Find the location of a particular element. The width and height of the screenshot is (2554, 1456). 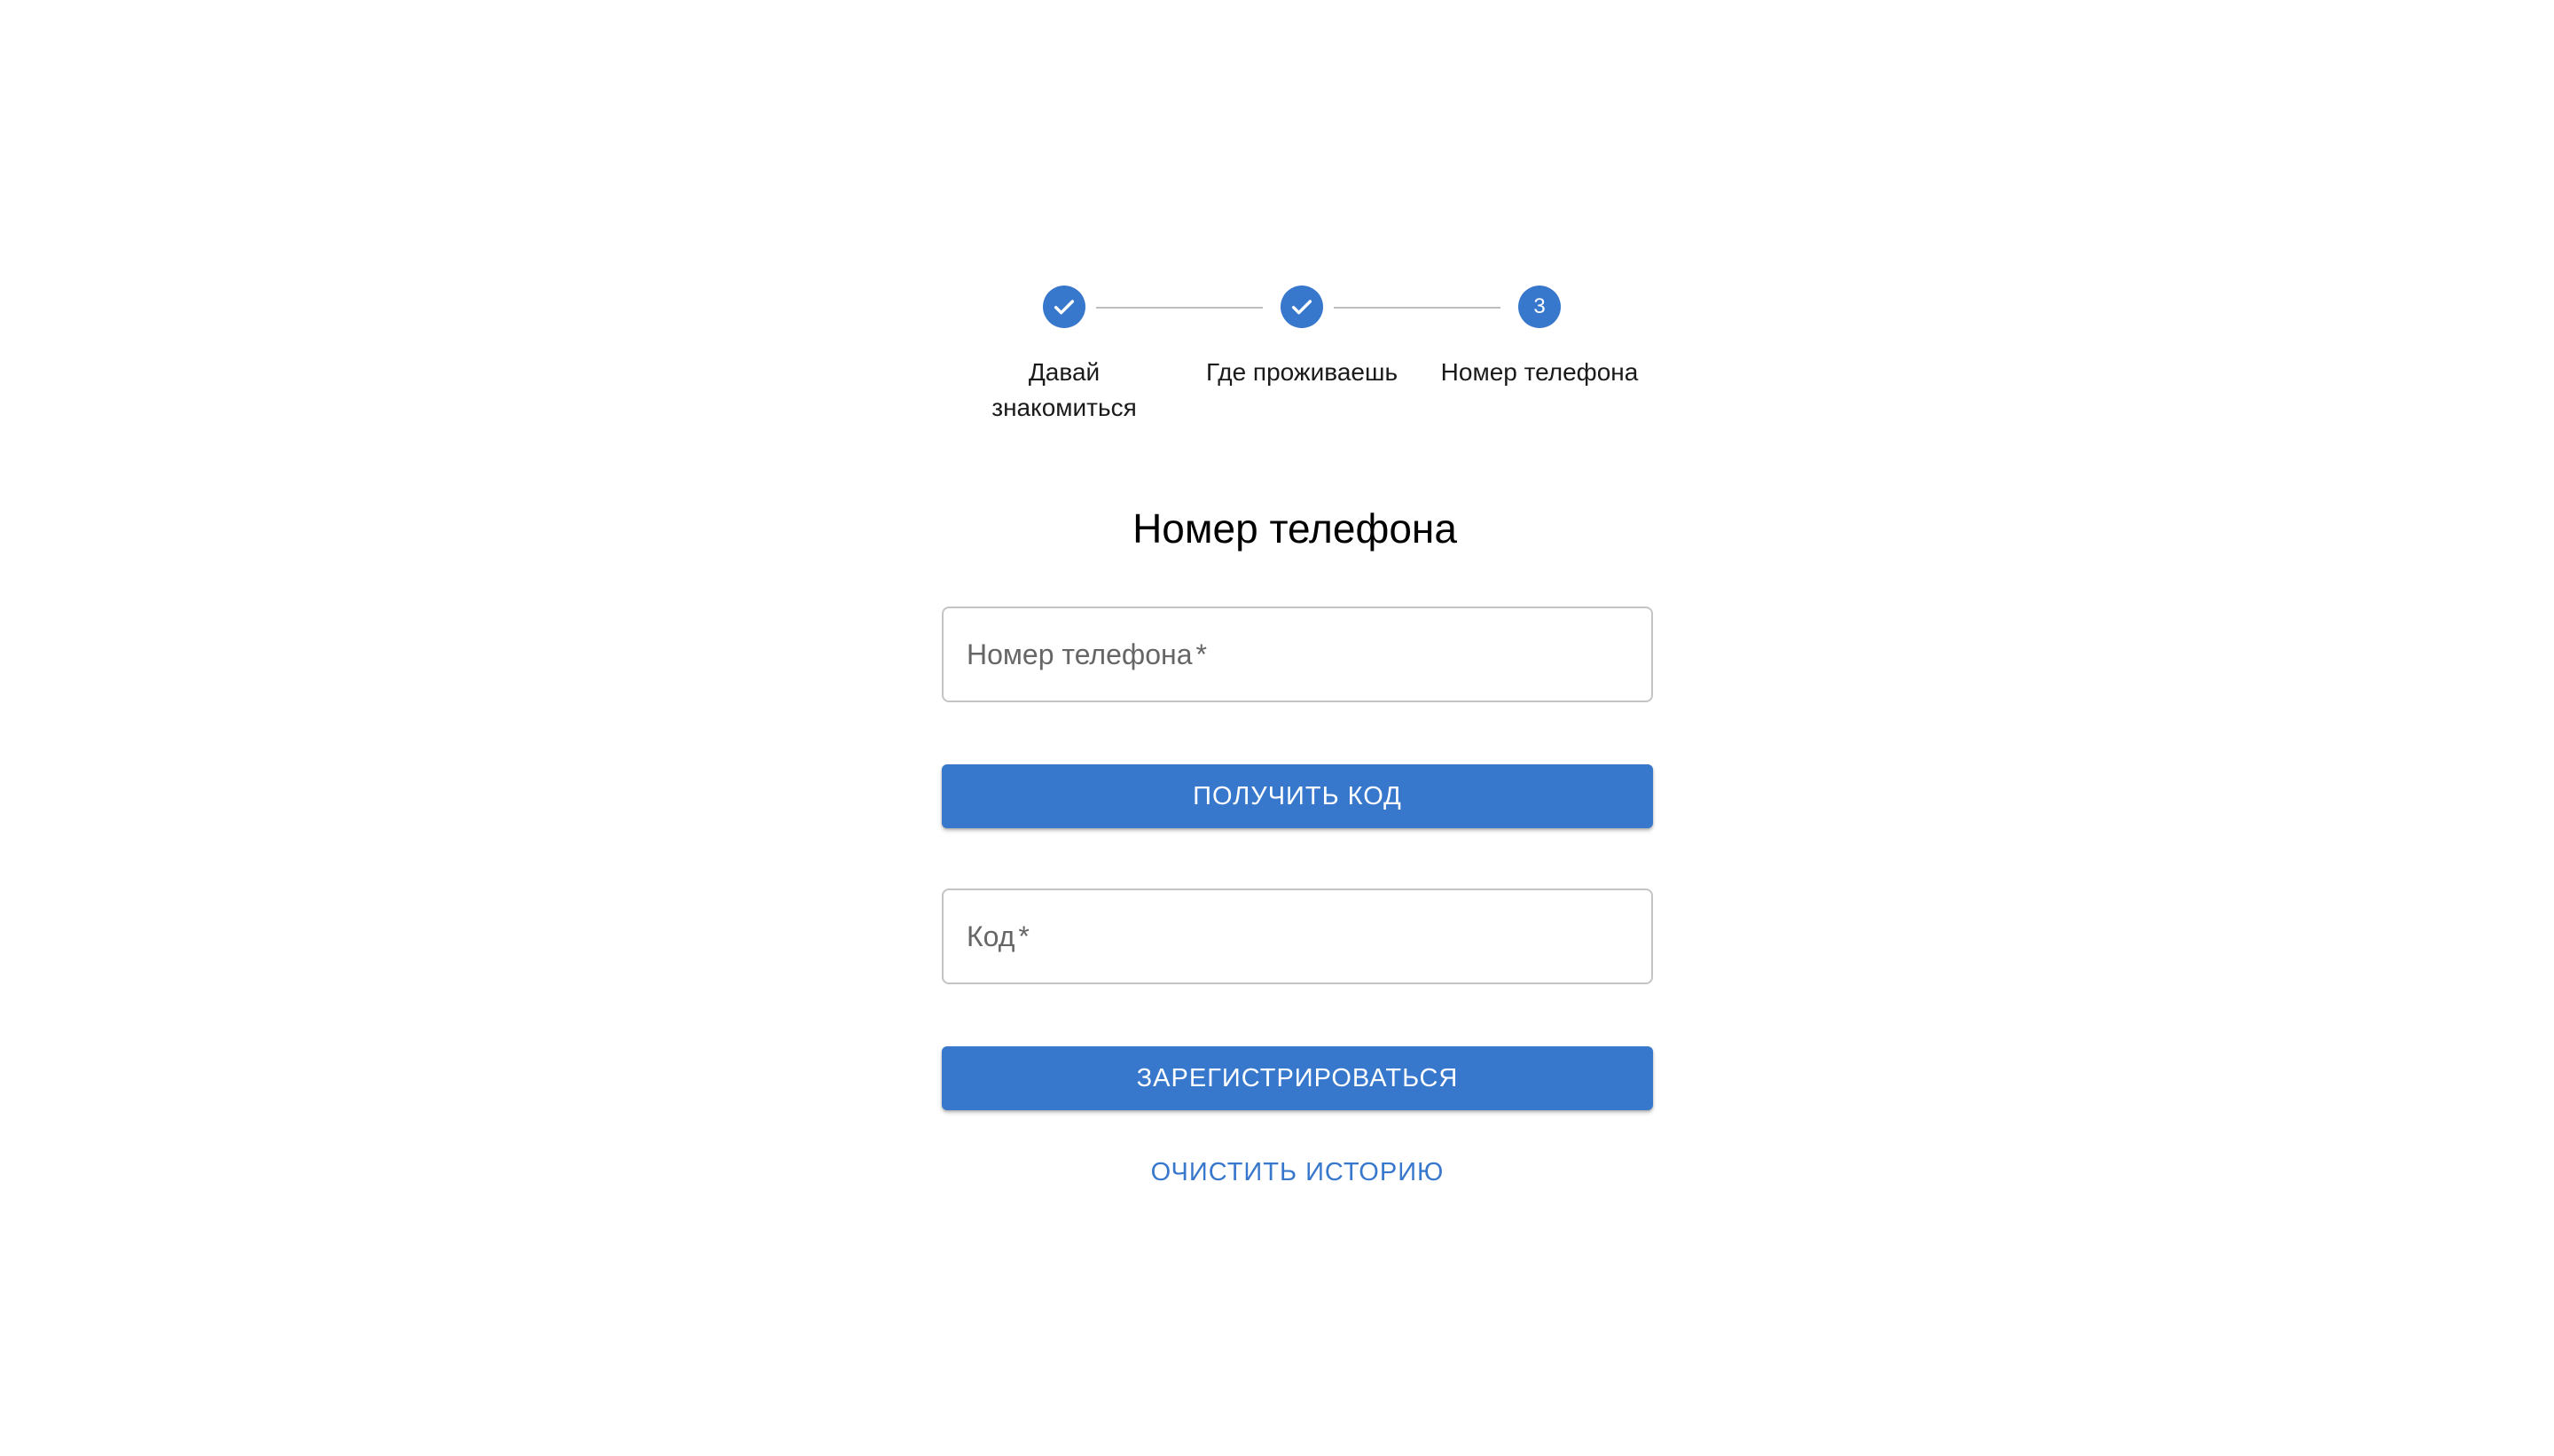

step-label: Давай знакомиться is located at coordinates (1064, 390).